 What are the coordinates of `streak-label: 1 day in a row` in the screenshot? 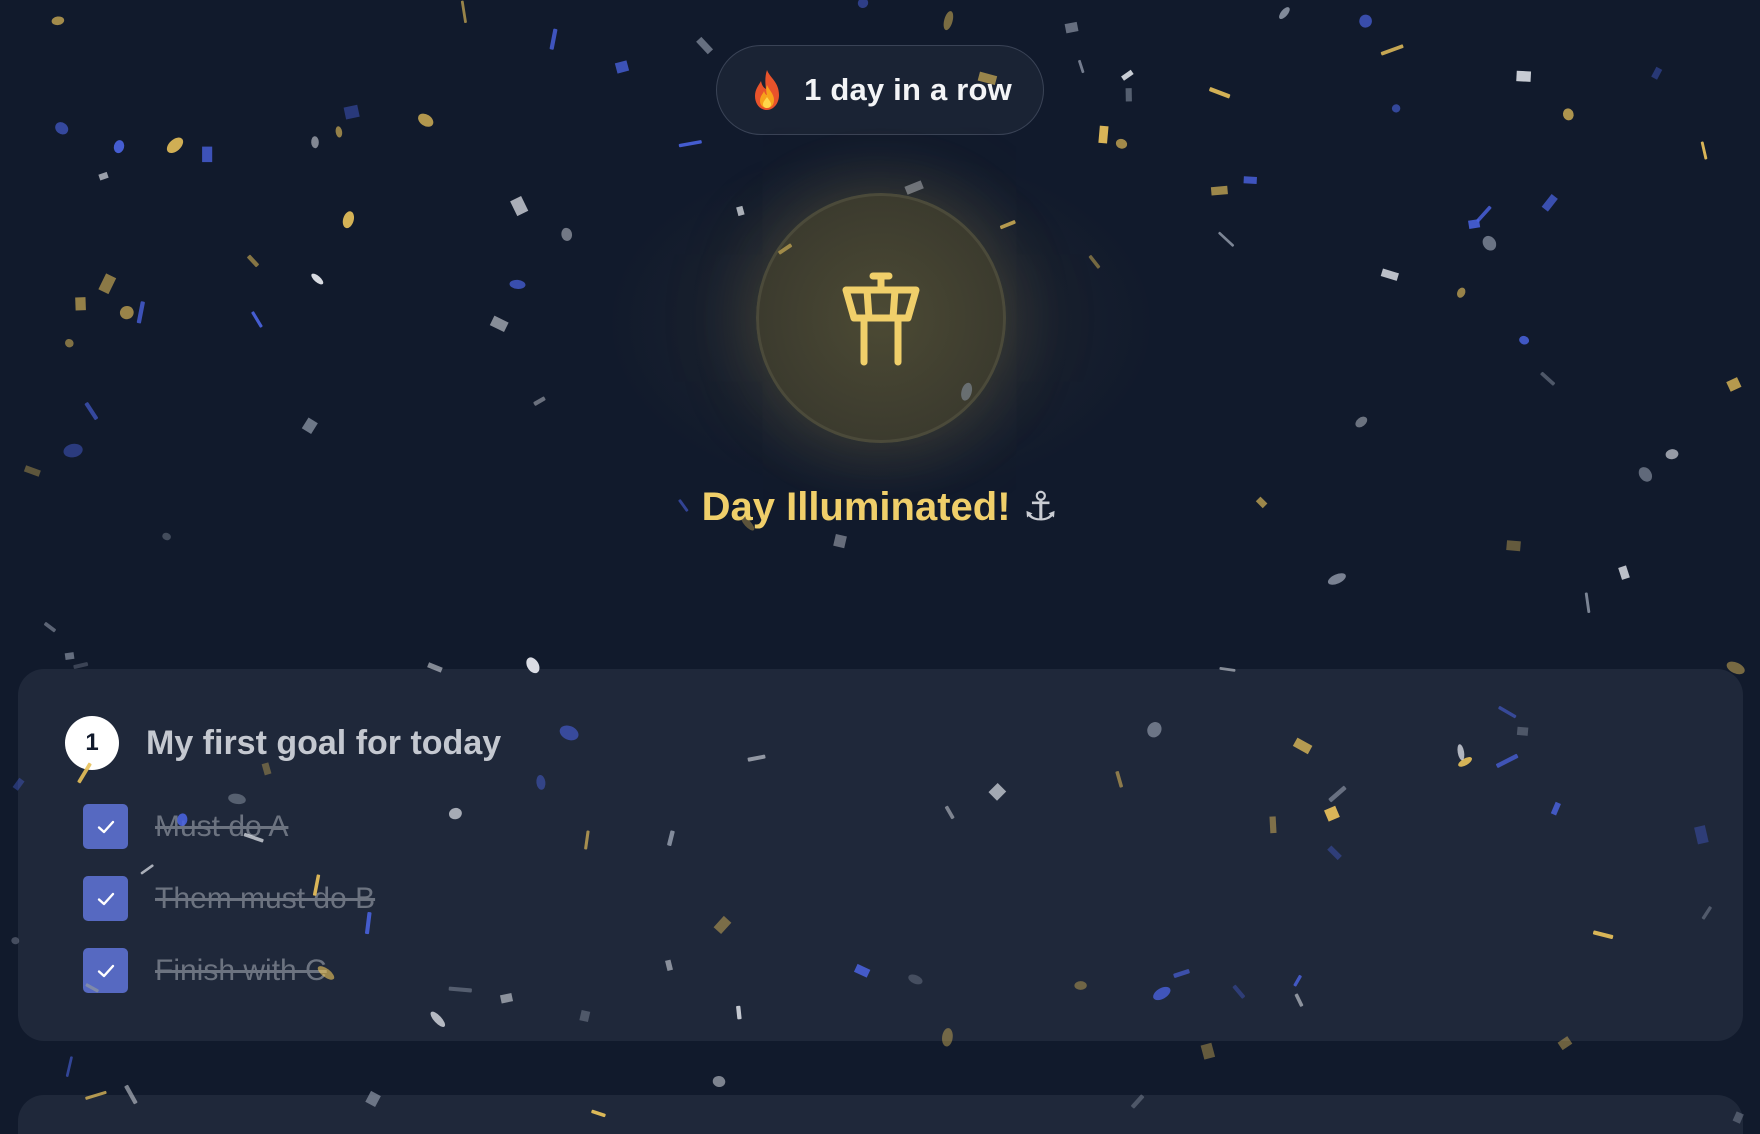 It's located at (908, 89).